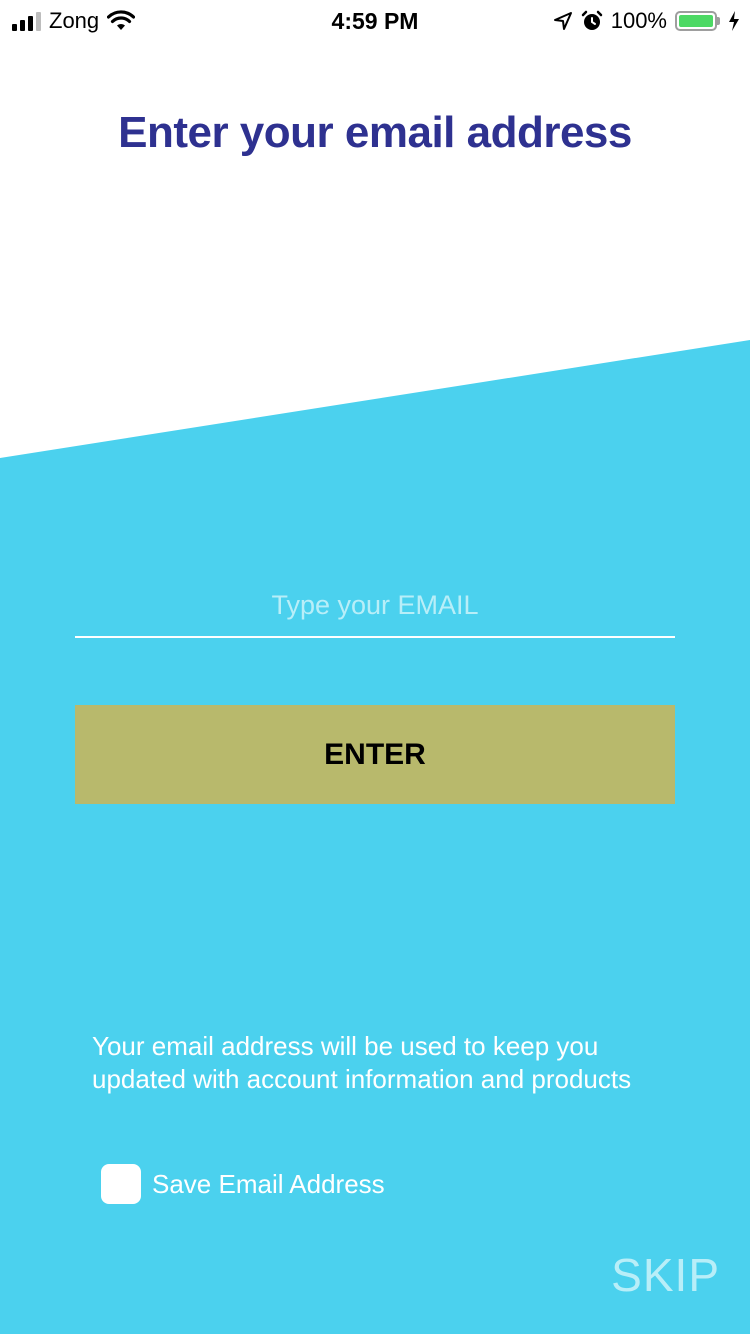 The image size is (750, 1334). Describe the element at coordinates (375, 20) in the screenshot. I see `status-bar: Zong 4:59 PM 100%` at that location.